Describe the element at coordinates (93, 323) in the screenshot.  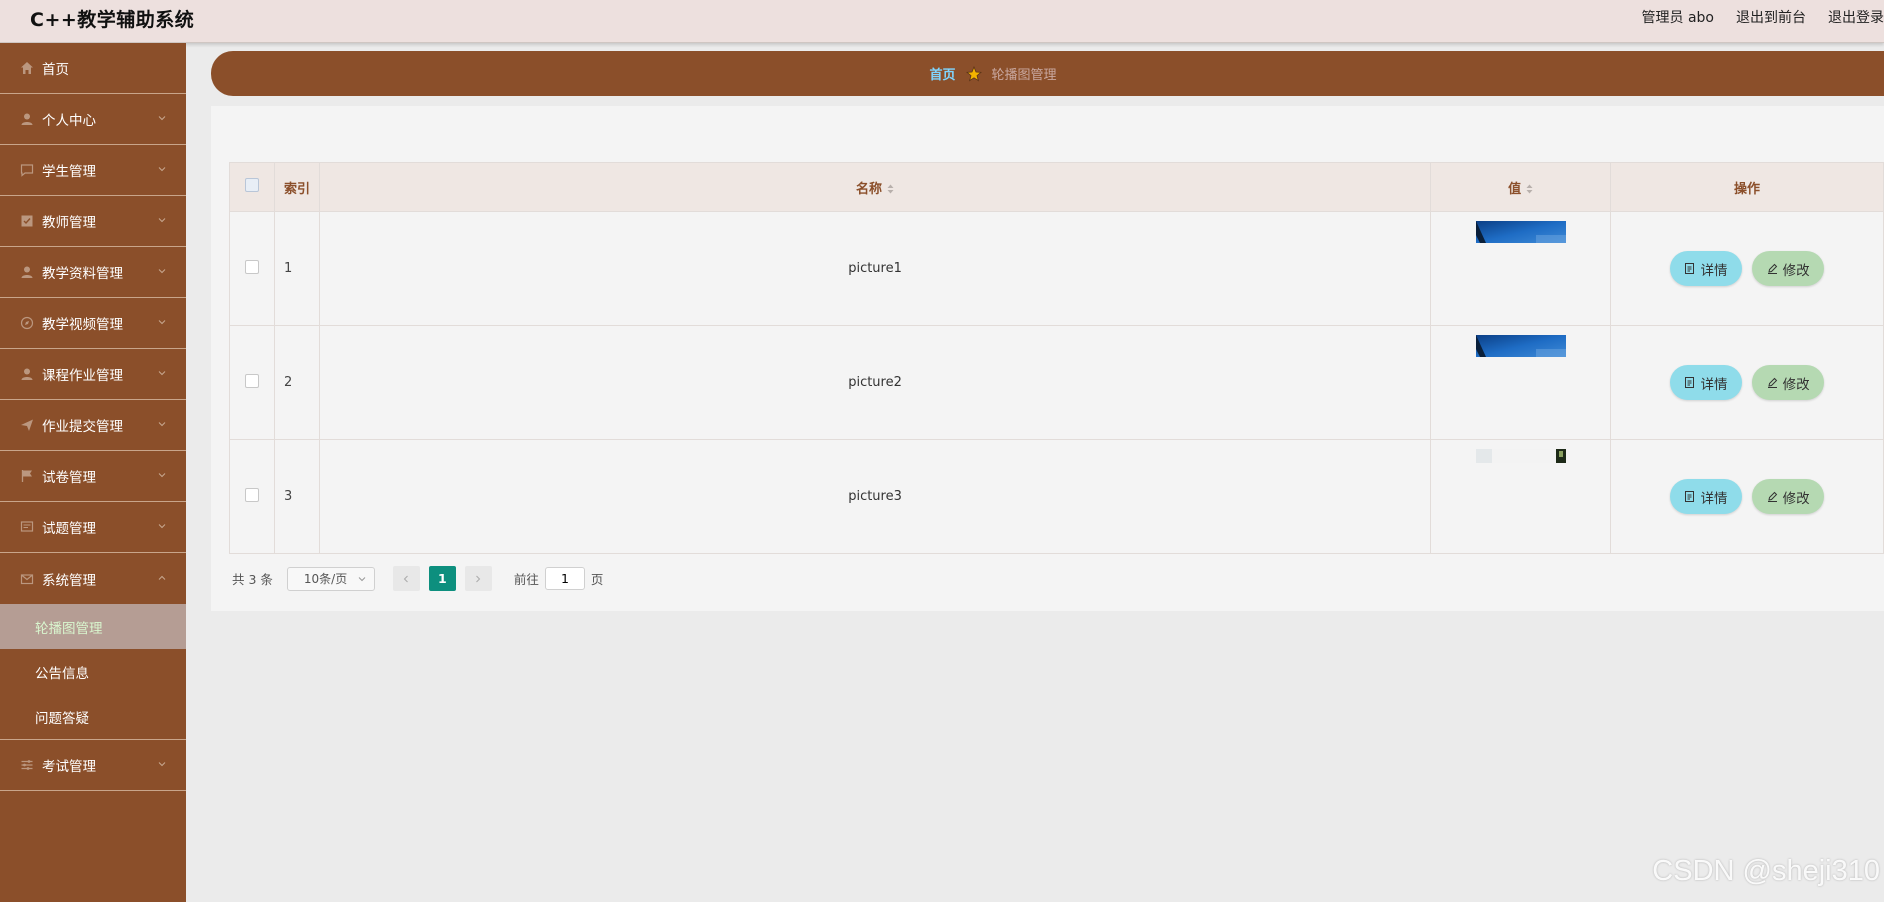
I see `sidebar-item-teaching-videos: 教学视频管理` at that location.